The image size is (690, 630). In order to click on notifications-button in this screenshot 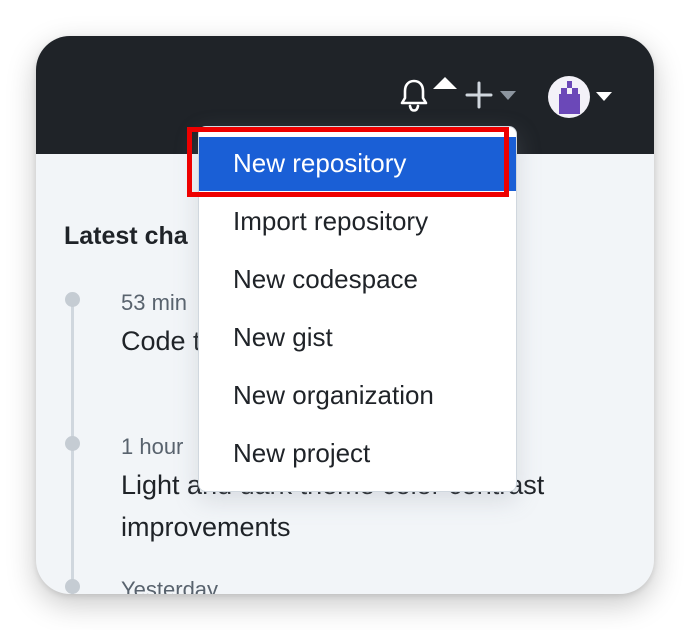, I will do `click(414, 95)`.